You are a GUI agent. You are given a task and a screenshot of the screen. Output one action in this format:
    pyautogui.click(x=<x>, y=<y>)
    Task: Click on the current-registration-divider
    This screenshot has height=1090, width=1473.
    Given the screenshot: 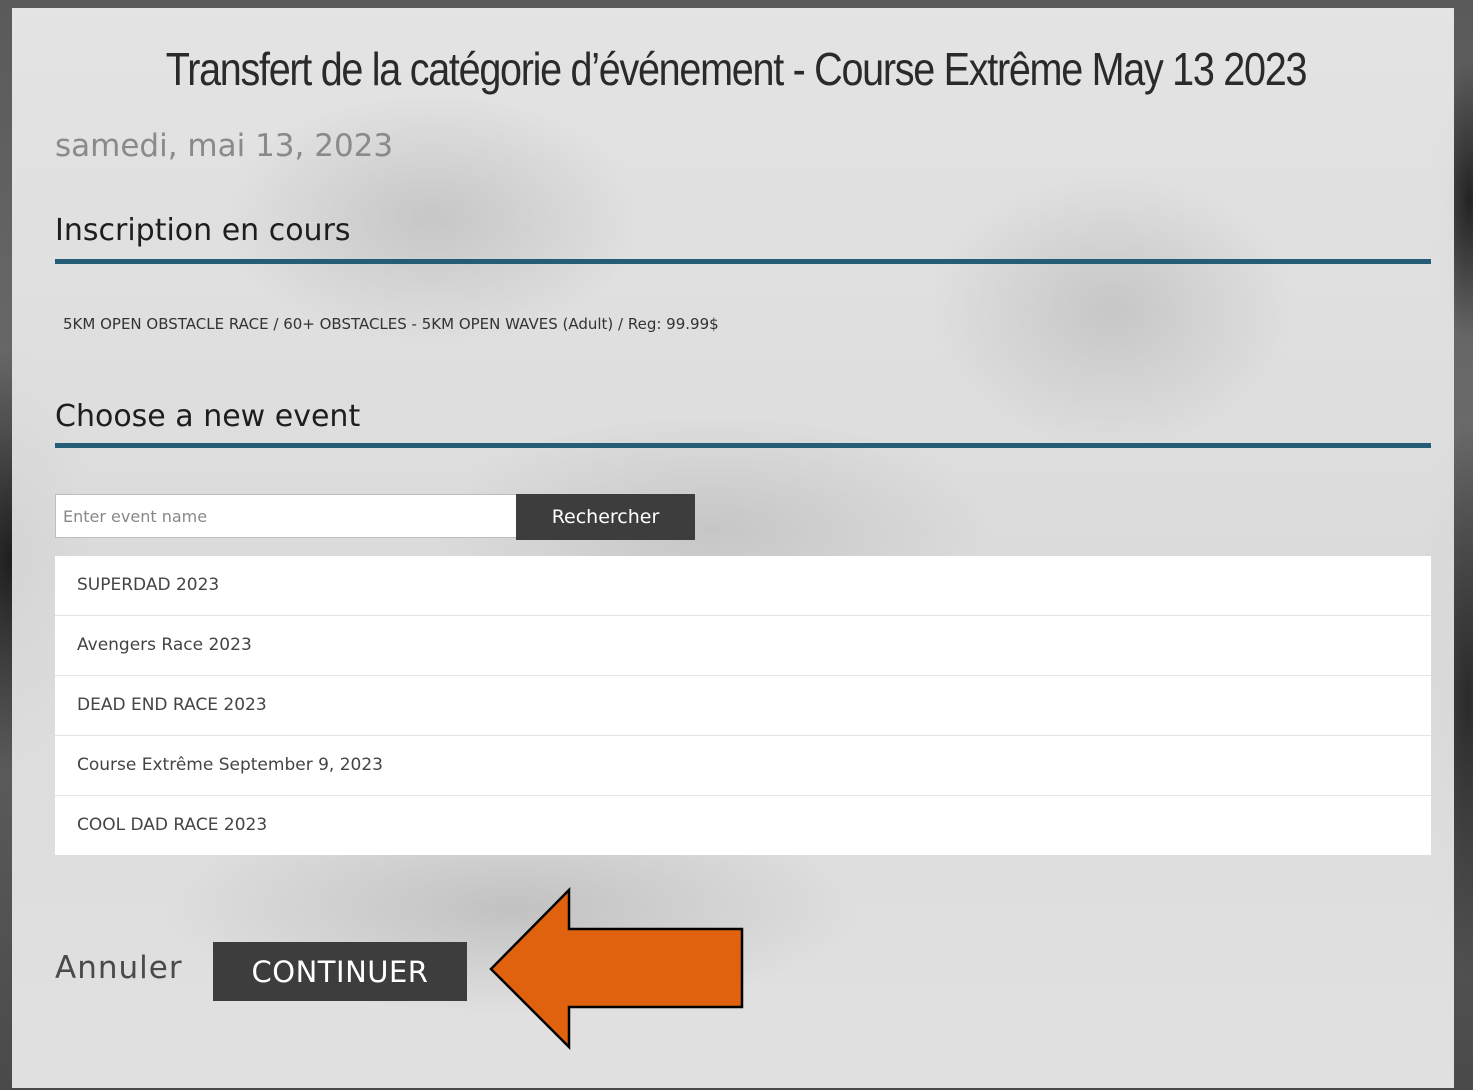 What is the action you would take?
    pyautogui.click(x=743, y=261)
    